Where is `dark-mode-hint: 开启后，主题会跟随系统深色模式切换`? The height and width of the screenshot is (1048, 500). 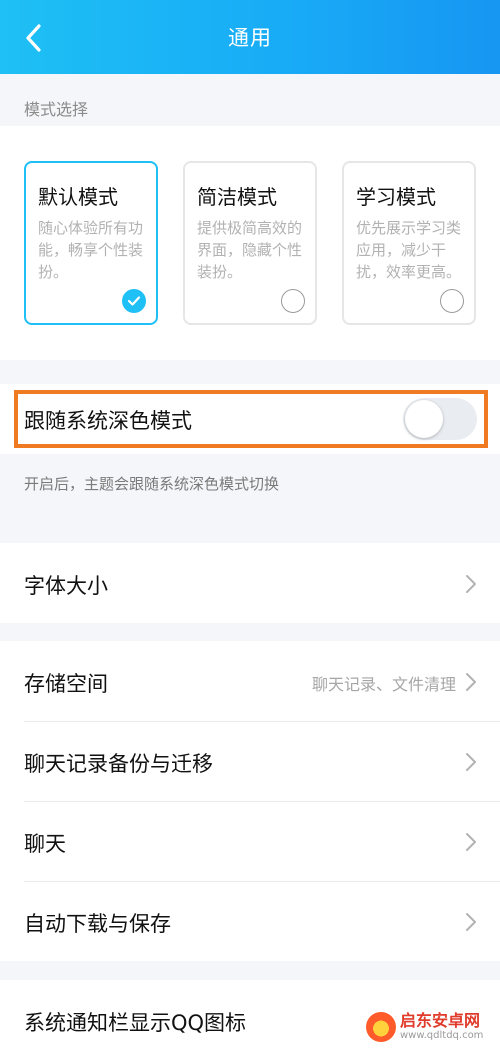 dark-mode-hint: 开启后，主题会跟随系统深色模式切换 is located at coordinates (152, 484).